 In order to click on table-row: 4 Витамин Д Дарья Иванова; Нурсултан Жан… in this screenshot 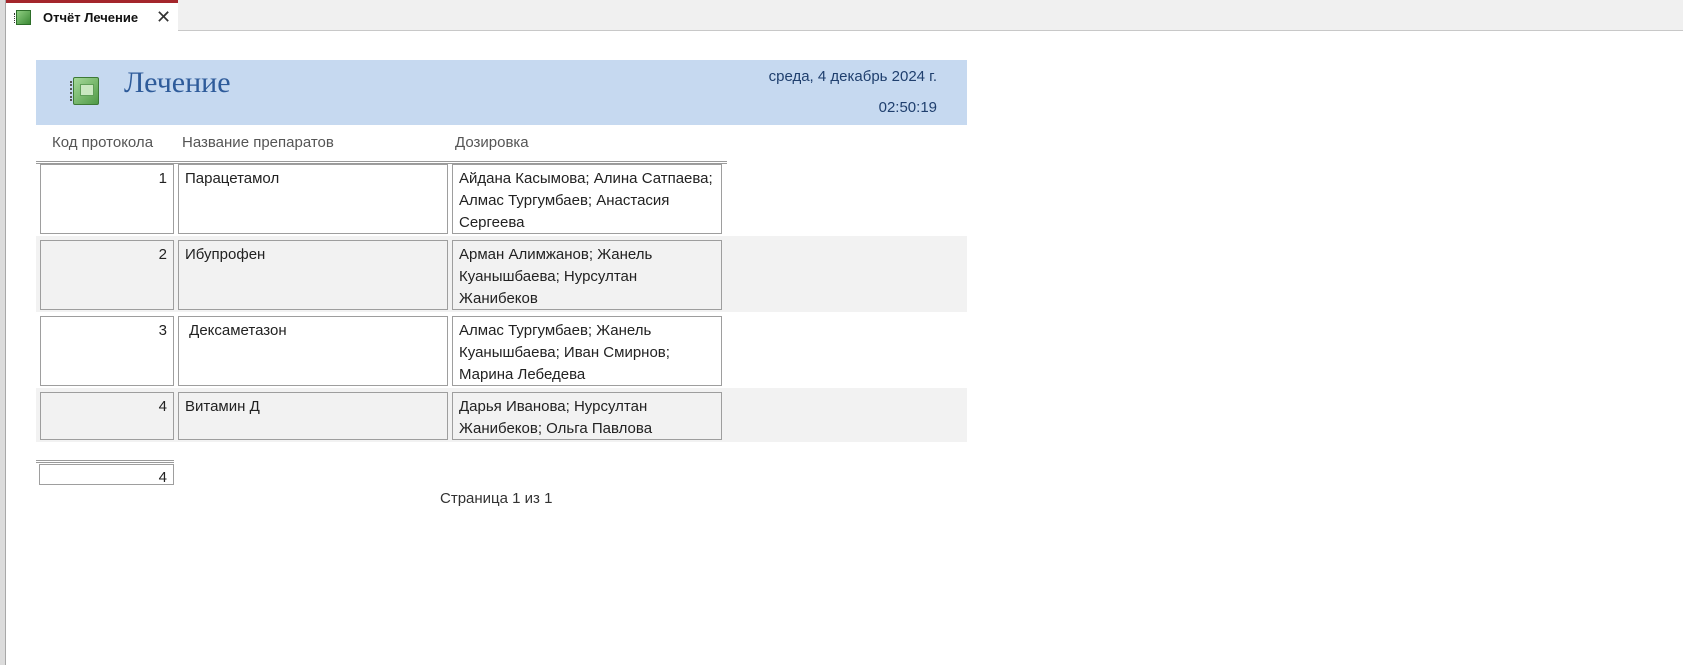, I will do `click(501, 415)`.